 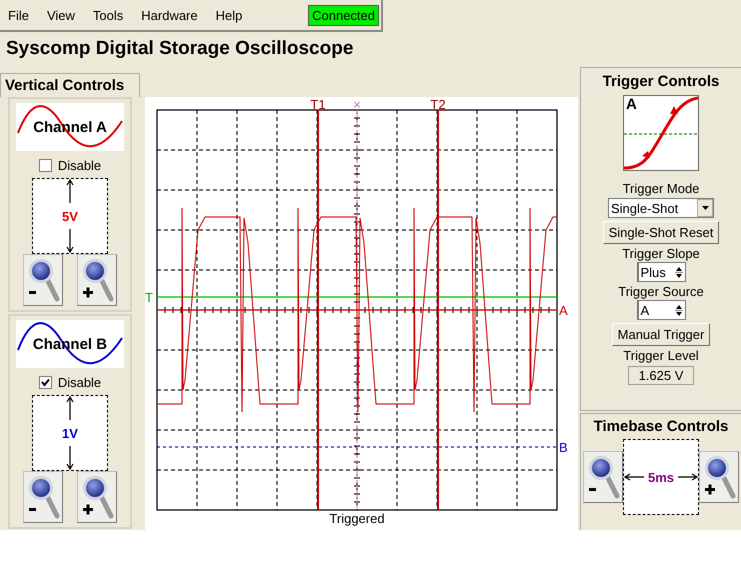 What do you see at coordinates (357, 104) in the screenshot?
I see `cursor-label: ×` at bounding box center [357, 104].